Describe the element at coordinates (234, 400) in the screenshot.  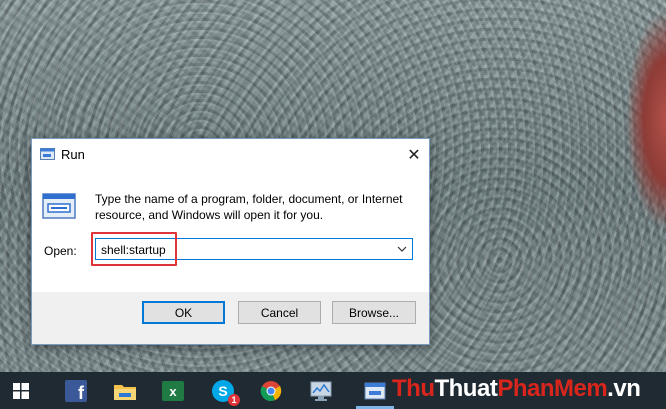
I see `notification-badge: 1` at that location.